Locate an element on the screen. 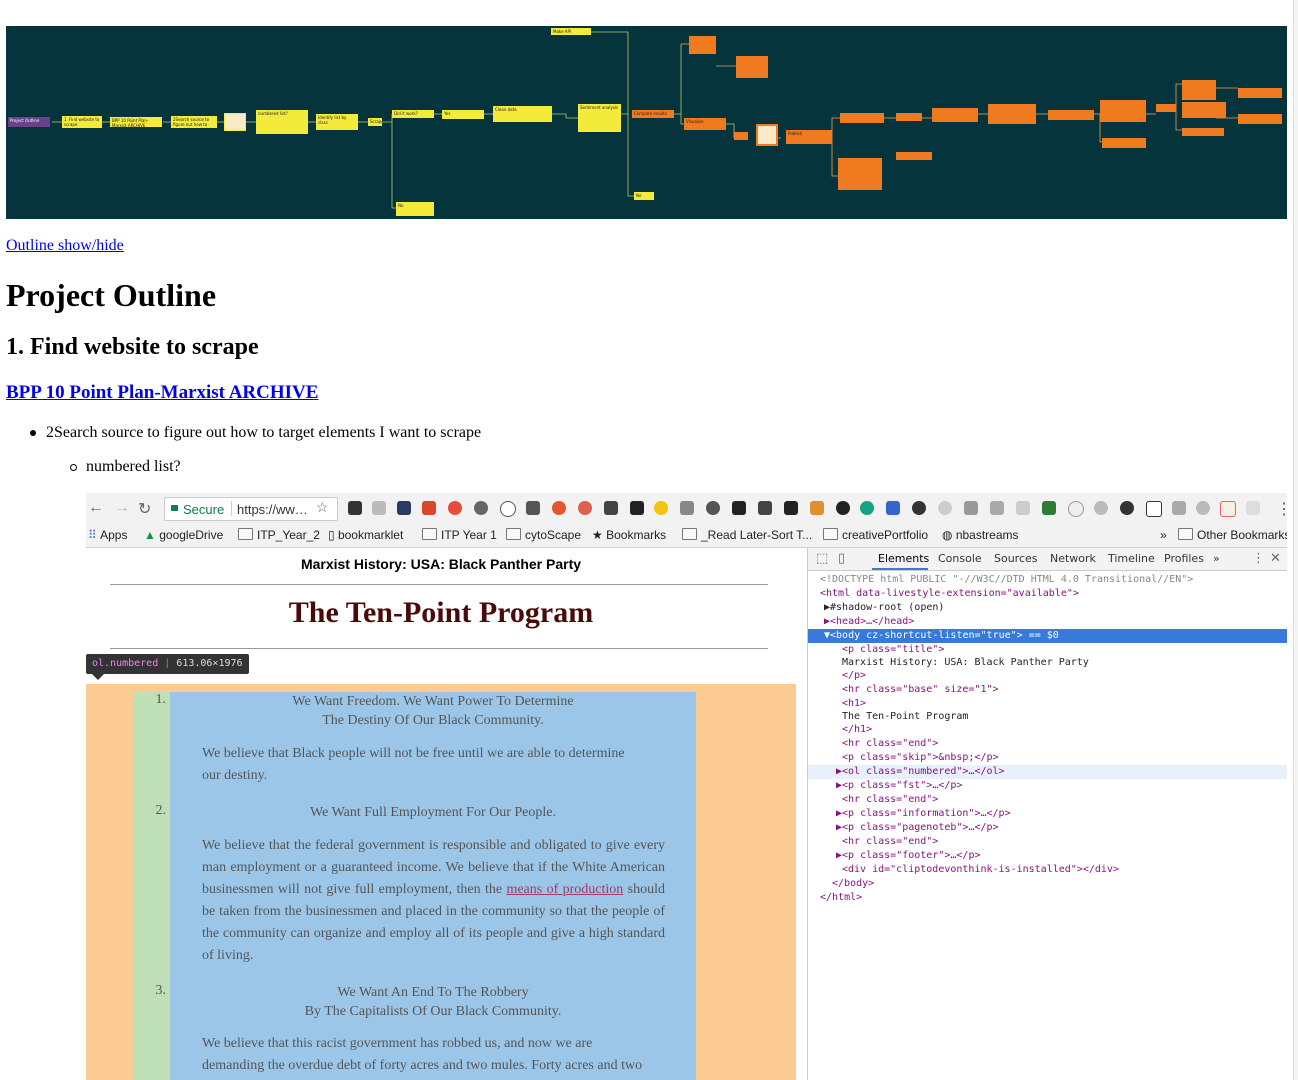 This screenshot has height=1080, width=1298. page-scrollbar is located at coordinates (1295, 540).